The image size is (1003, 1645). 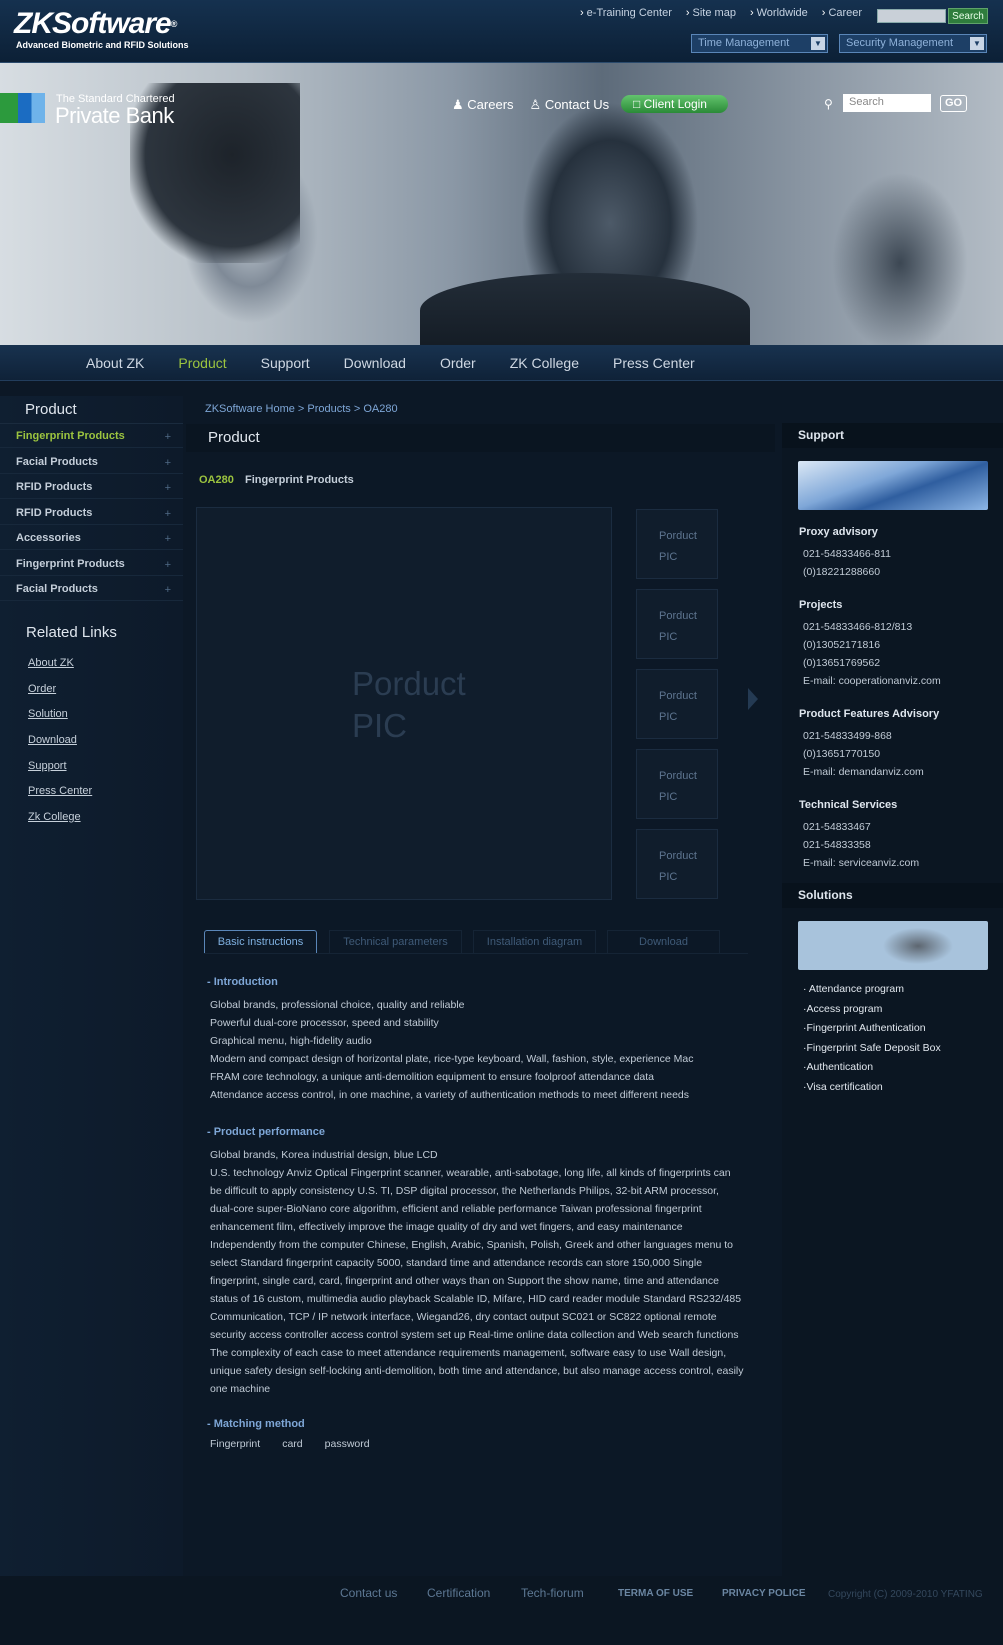 What do you see at coordinates (174, 24) in the screenshot?
I see `logo-registered-mark: ®` at bounding box center [174, 24].